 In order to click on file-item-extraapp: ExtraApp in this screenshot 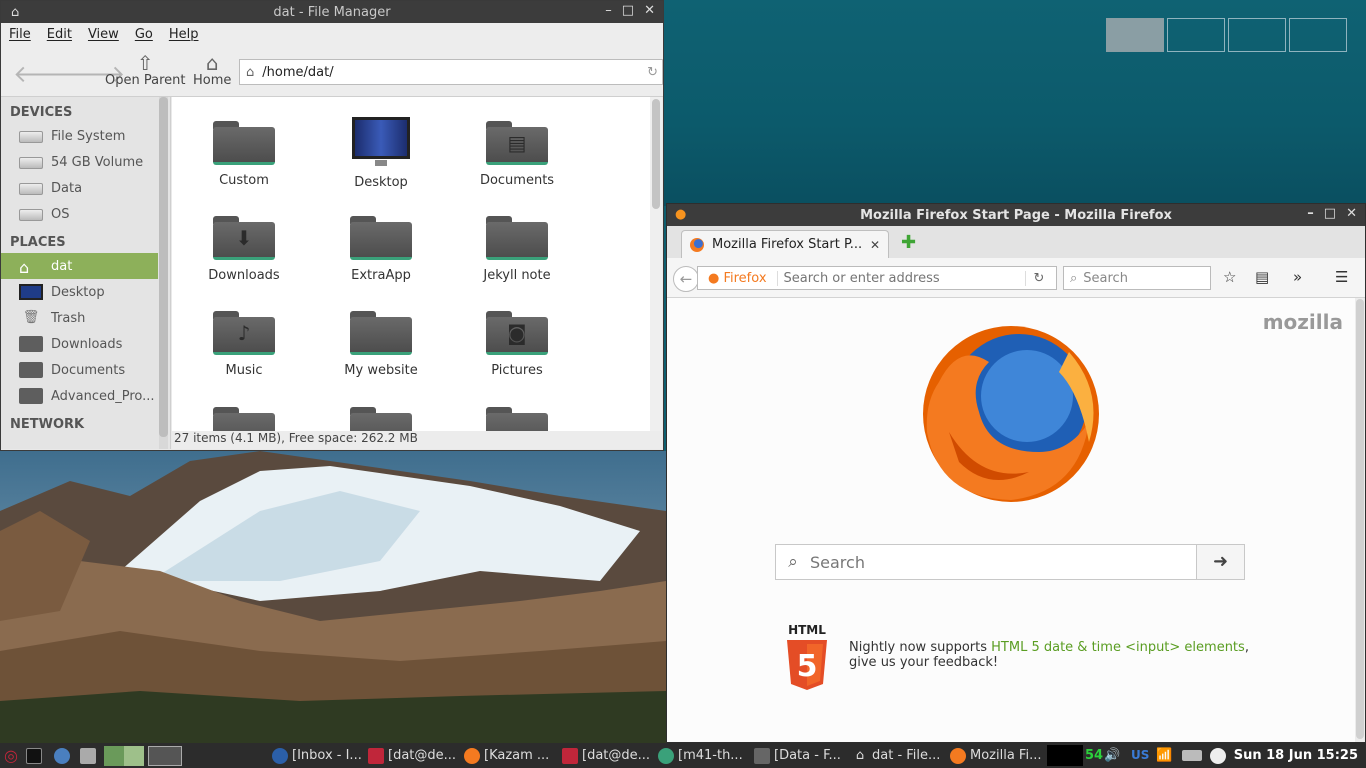, I will do `click(381, 249)`.